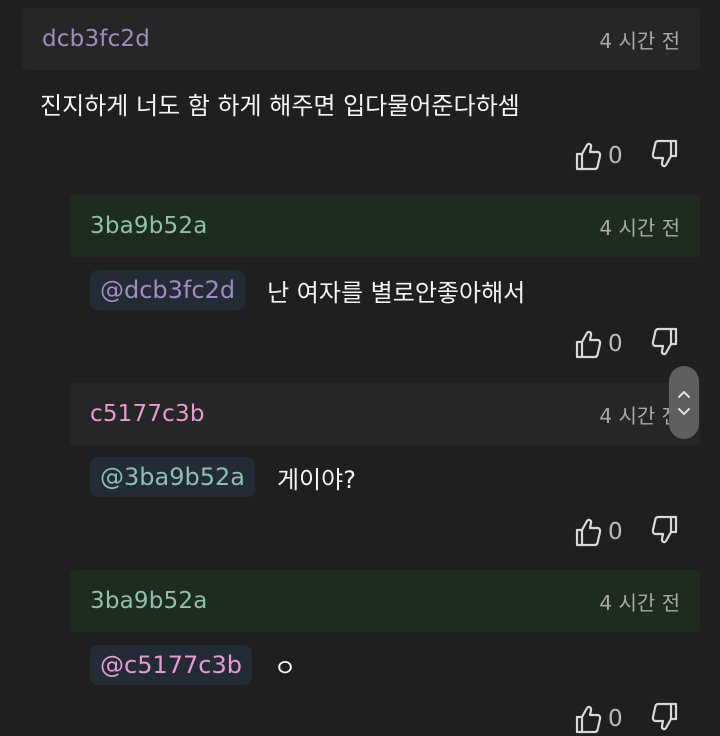 Image resolution: width=720 pixels, height=736 pixels. What do you see at coordinates (361, 39) in the screenshot?
I see `comment-header: dcb3fc2d 4 시간 전` at bounding box center [361, 39].